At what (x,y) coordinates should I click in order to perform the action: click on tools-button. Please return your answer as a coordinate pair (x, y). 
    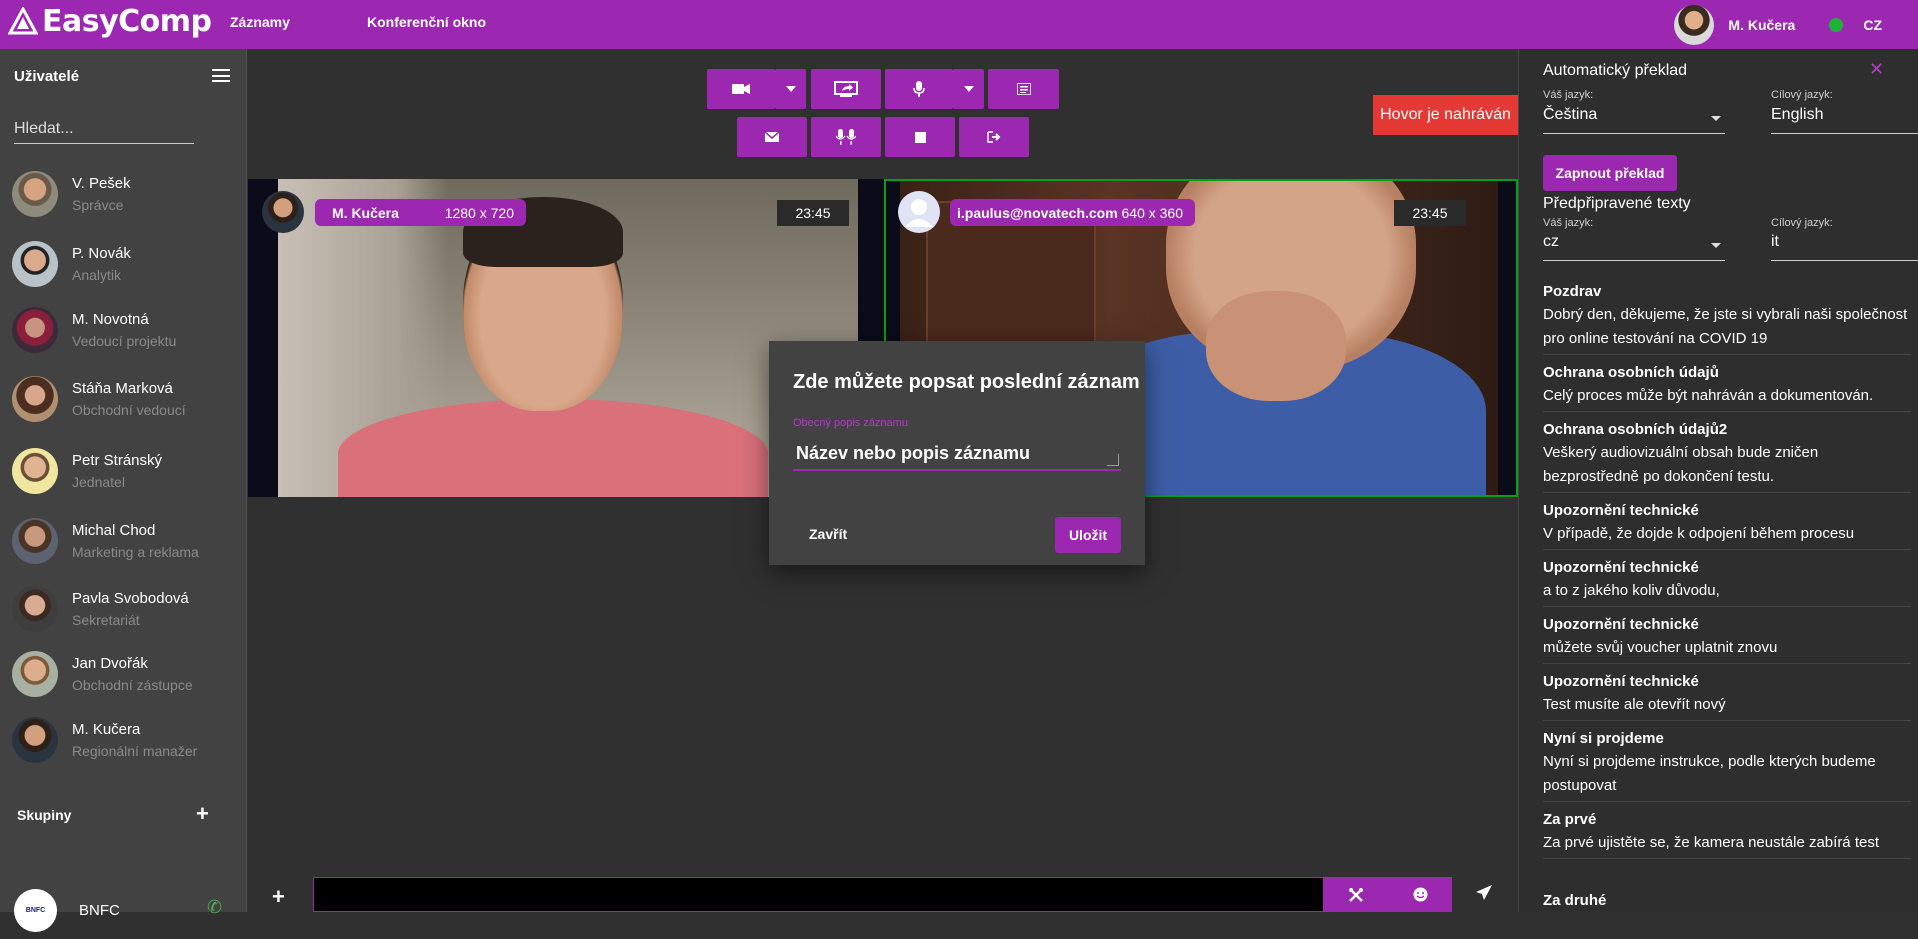
    Looking at the image, I should click on (1356, 894).